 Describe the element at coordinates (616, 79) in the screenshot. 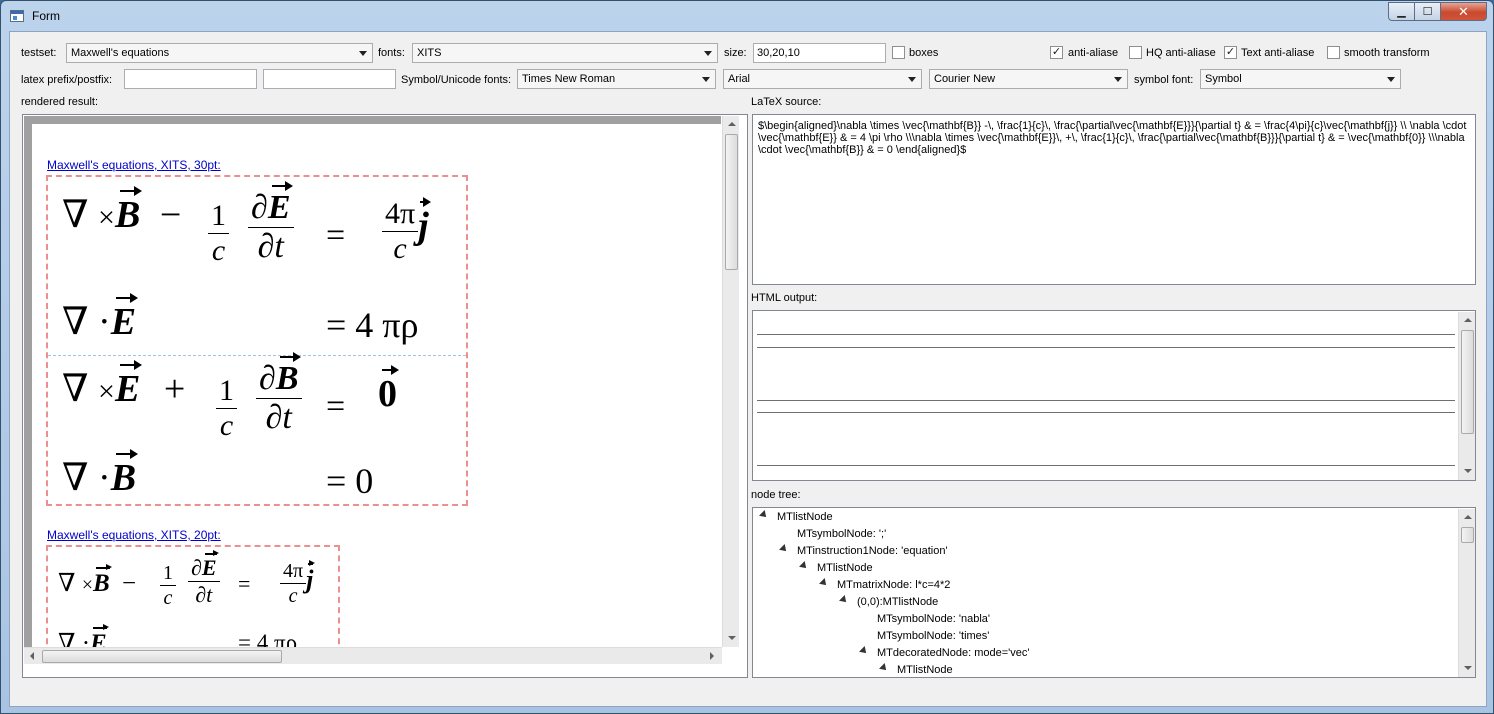

I see `roman-font-combo: Times New Roman` at that location.